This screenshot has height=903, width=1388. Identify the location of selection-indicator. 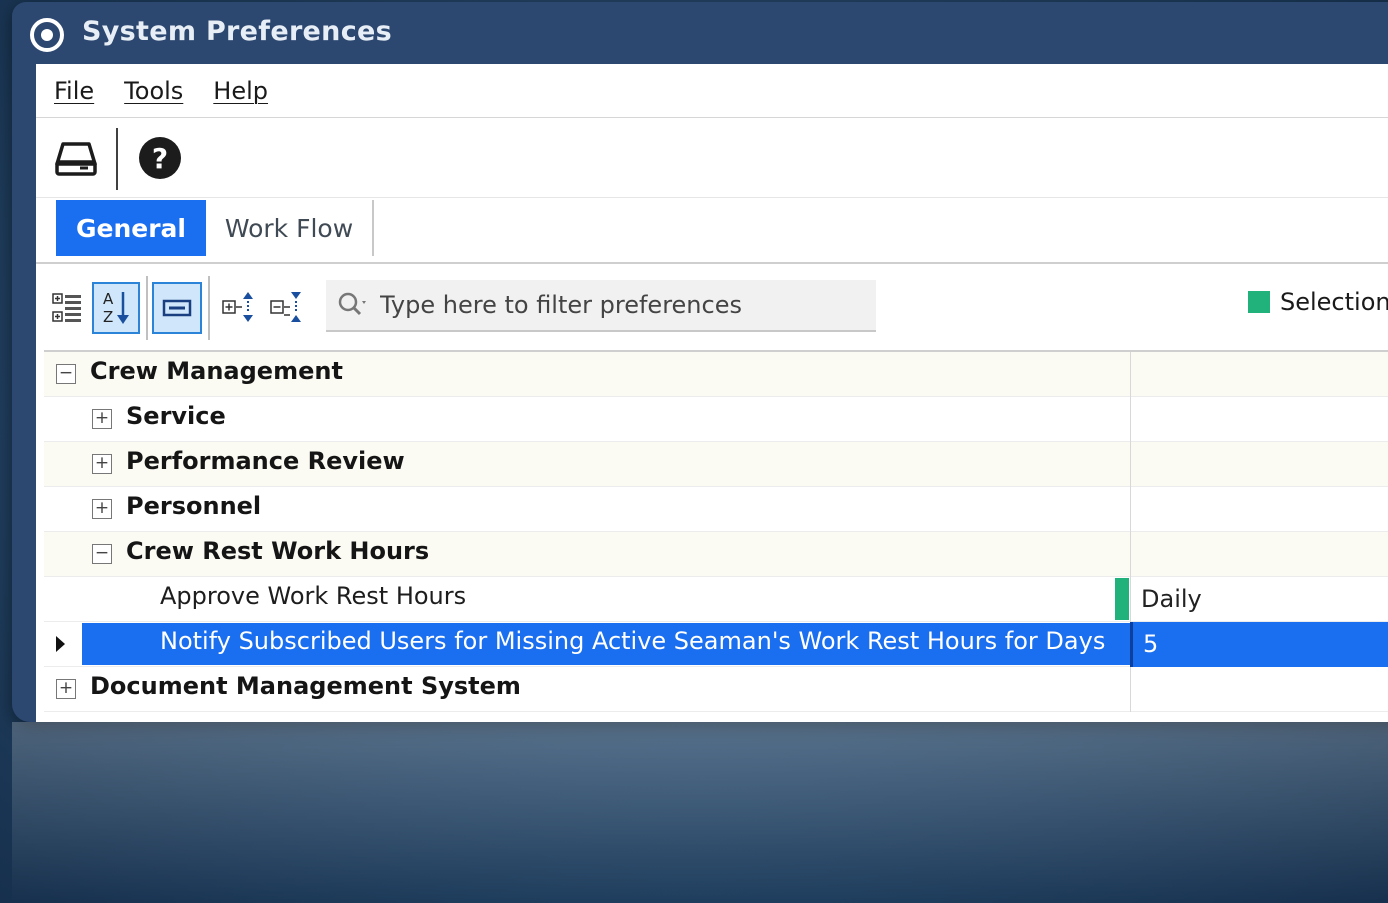
(1122, 599).